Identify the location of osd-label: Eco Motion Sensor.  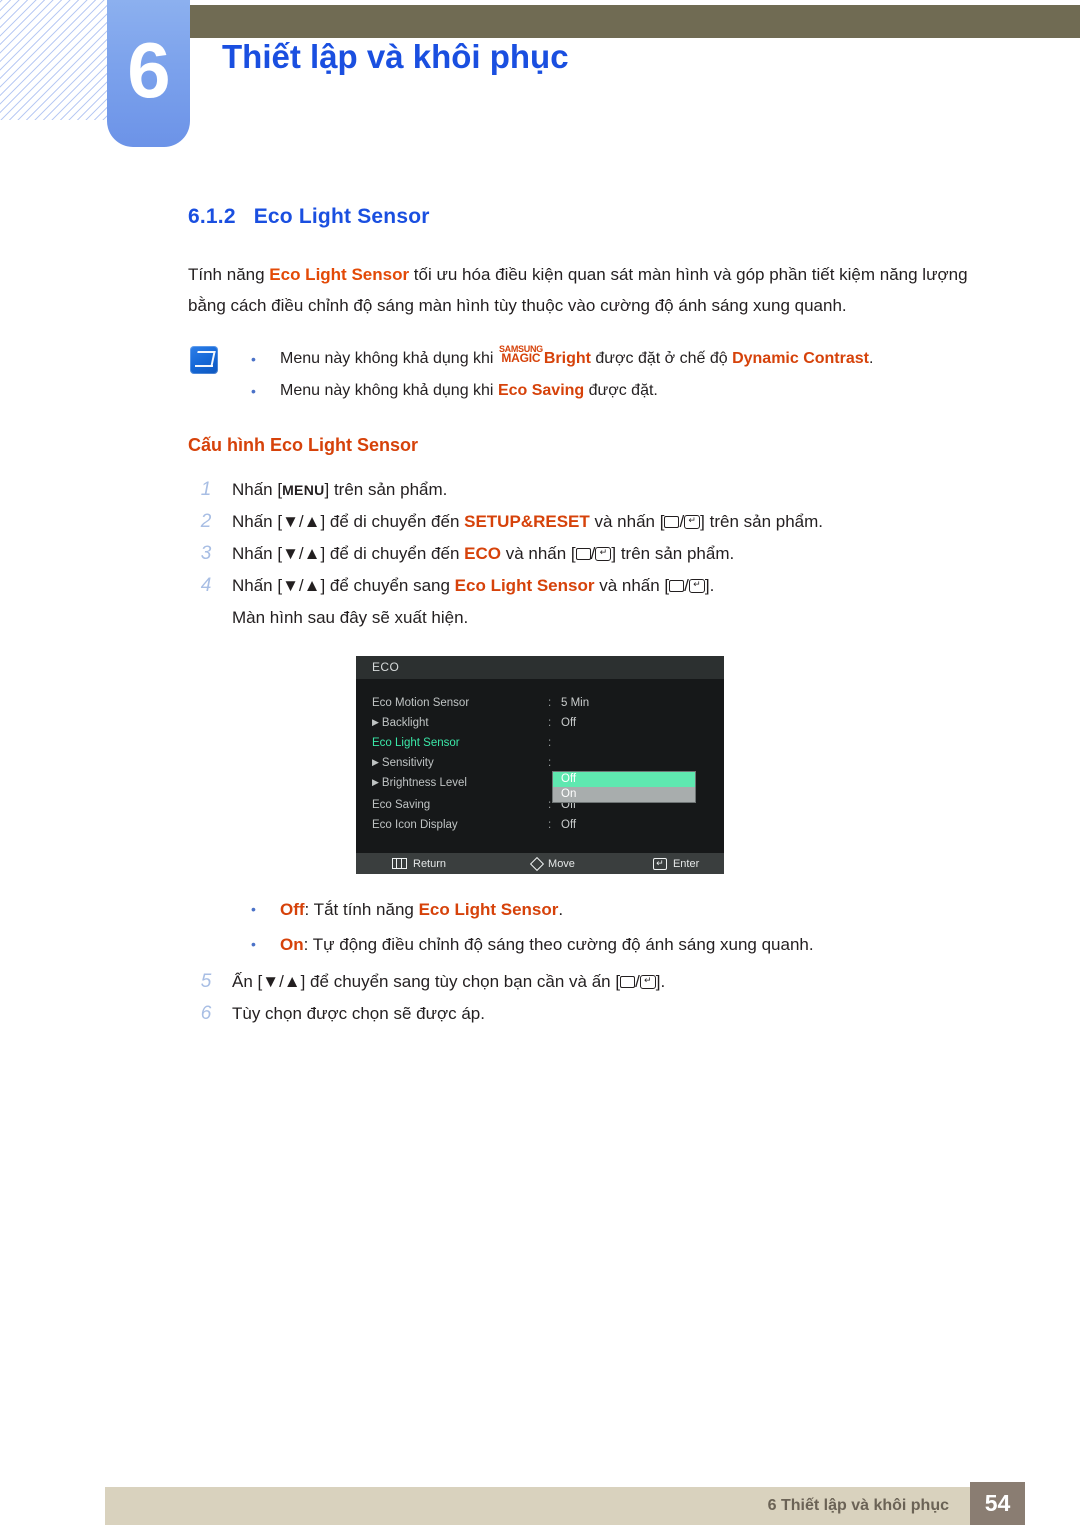
(421, 703).